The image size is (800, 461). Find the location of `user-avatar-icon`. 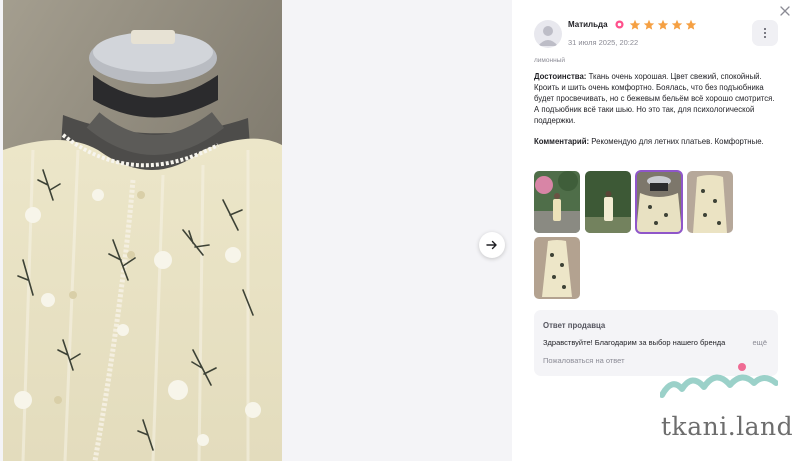

user-avatar-icon is located at coordinates (548, 36).